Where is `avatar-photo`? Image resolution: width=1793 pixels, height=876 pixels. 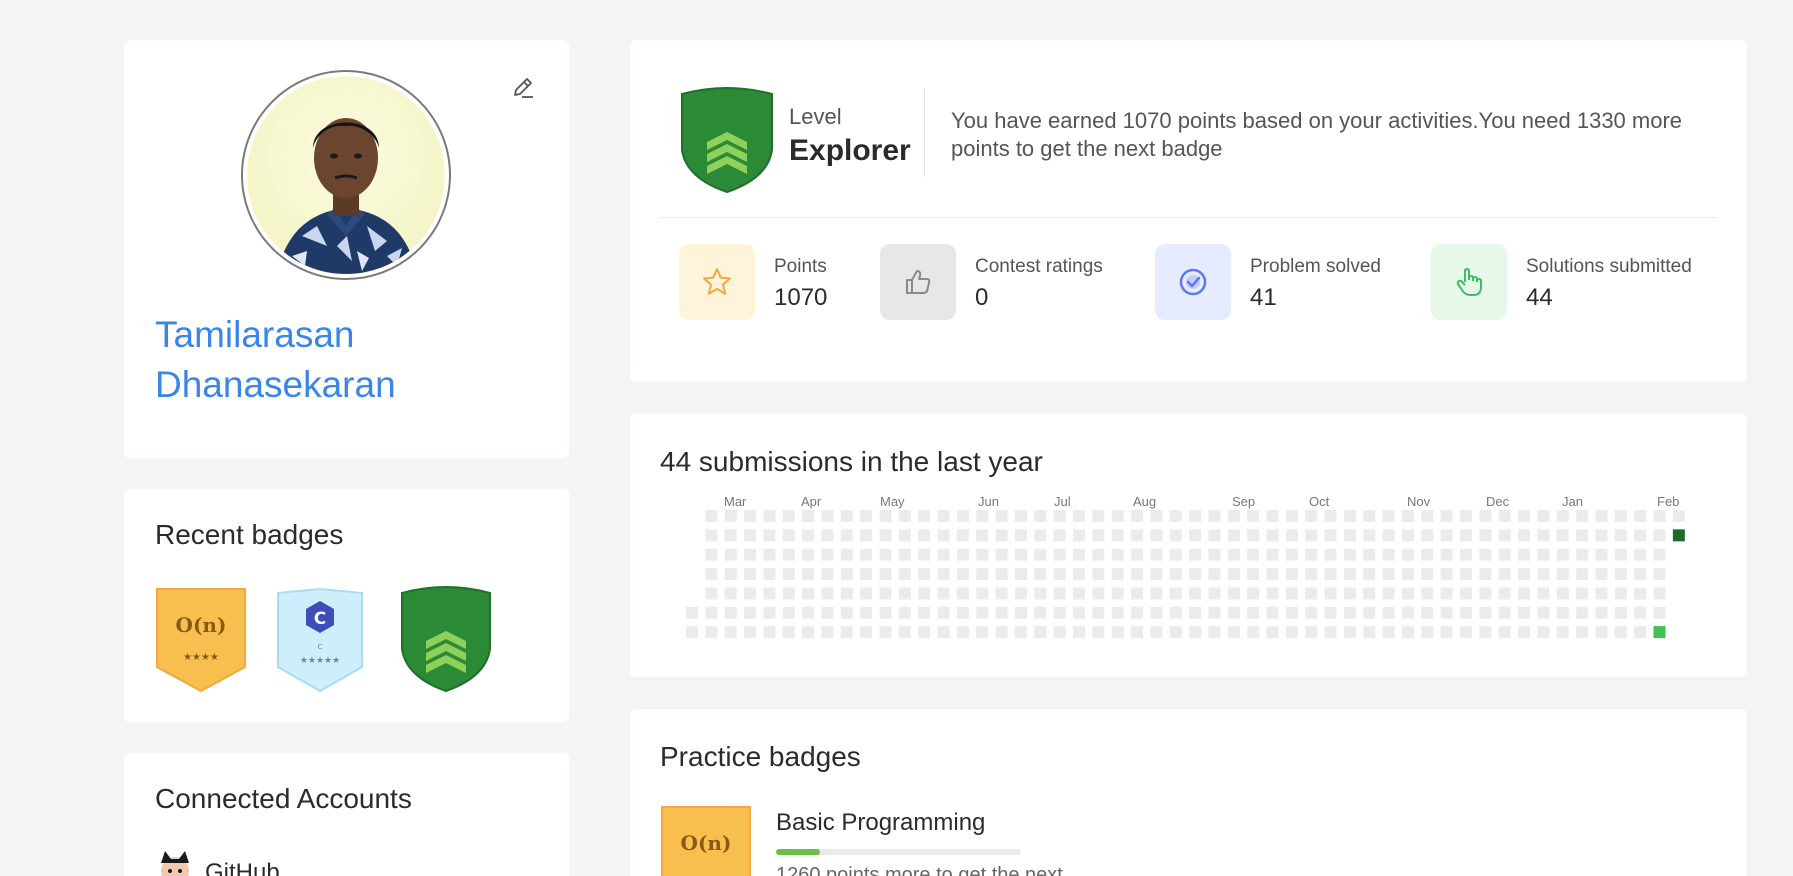
avatar-photo is located at coordinates (346, 175).